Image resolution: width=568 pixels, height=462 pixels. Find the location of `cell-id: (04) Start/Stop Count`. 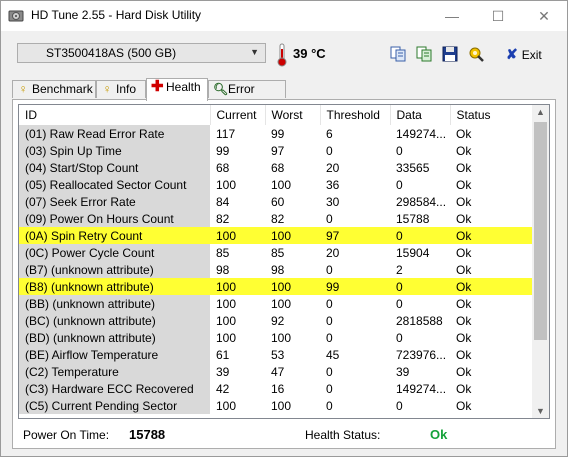

cell-id: (04) Start/Stop Count is located at coordinates (114, 167).